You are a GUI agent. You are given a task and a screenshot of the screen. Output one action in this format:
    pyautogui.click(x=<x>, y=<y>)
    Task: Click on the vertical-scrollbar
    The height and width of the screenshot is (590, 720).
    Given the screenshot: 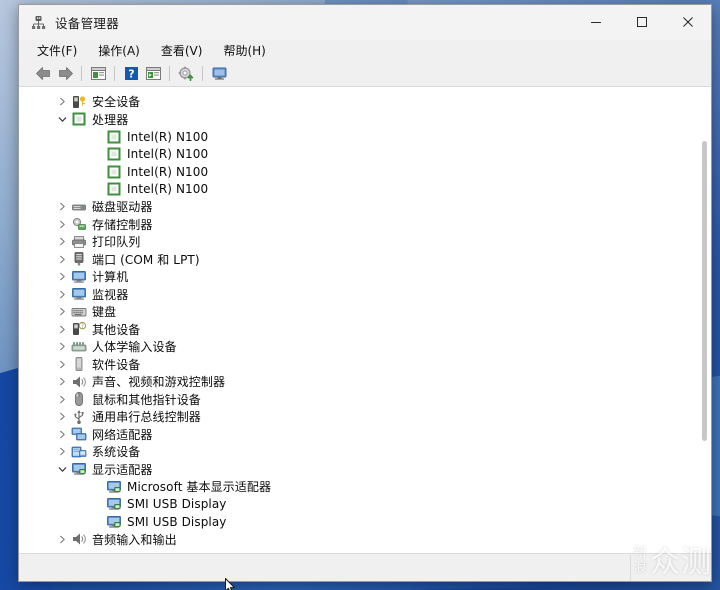 What is the action you would take?
    pyautogui.click(x=704, y=320)
    